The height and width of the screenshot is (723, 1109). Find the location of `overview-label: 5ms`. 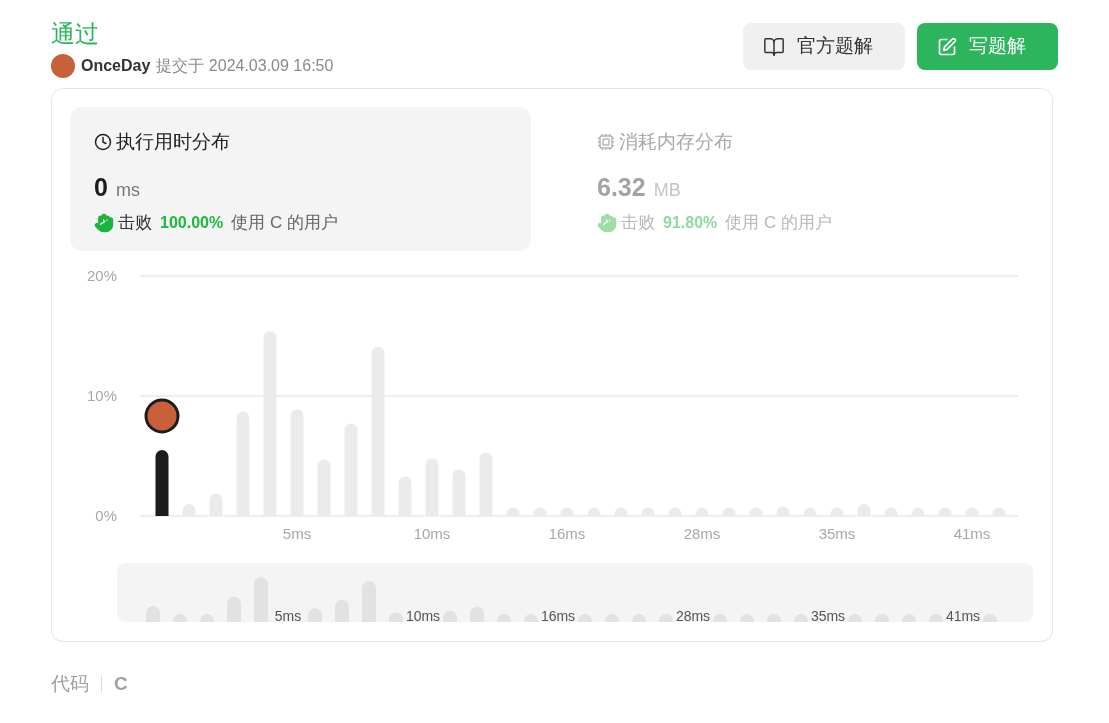

overview-label: 5ms is located at coordinates (288, 615).